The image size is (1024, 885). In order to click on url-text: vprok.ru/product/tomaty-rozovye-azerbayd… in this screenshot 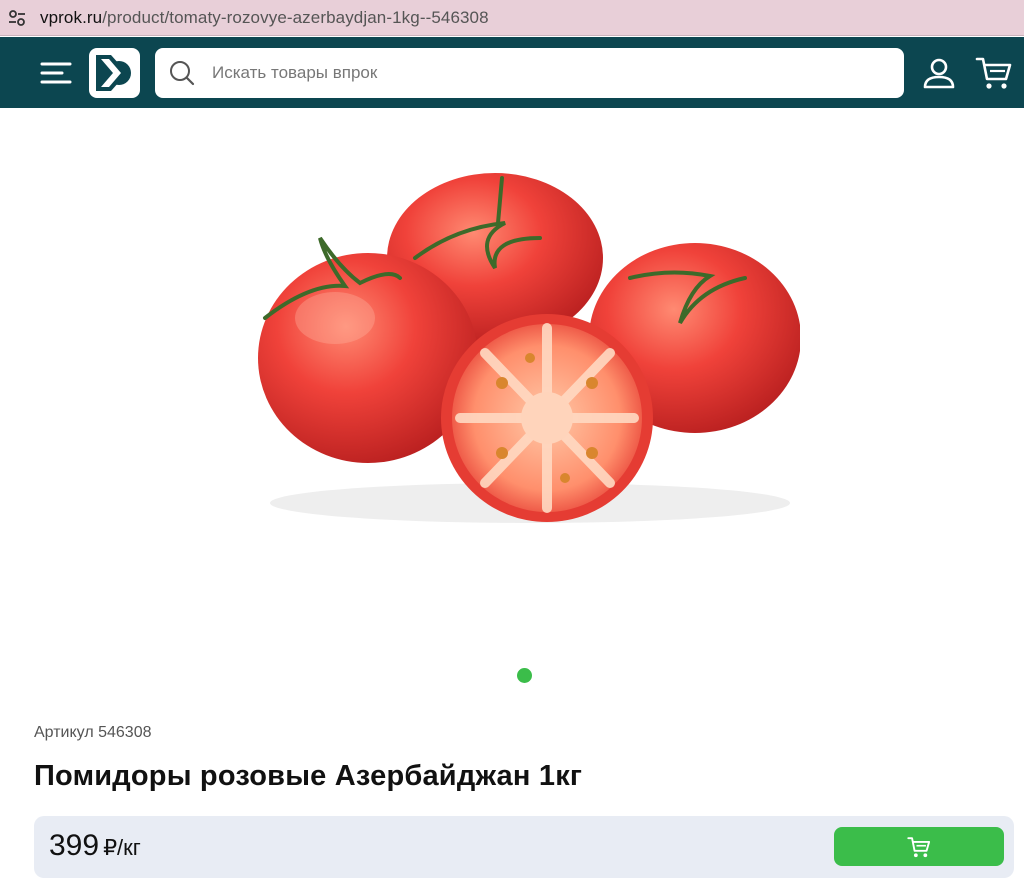, I will do `click(264, 18)`.